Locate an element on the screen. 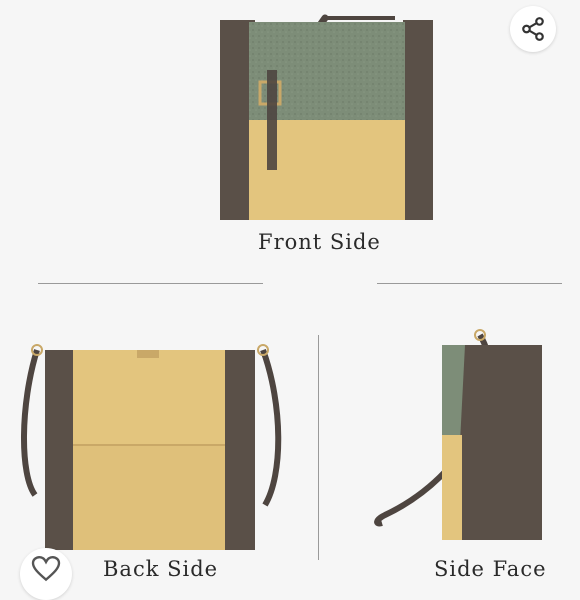  divider-vertical is located at coordinates (318, 447).